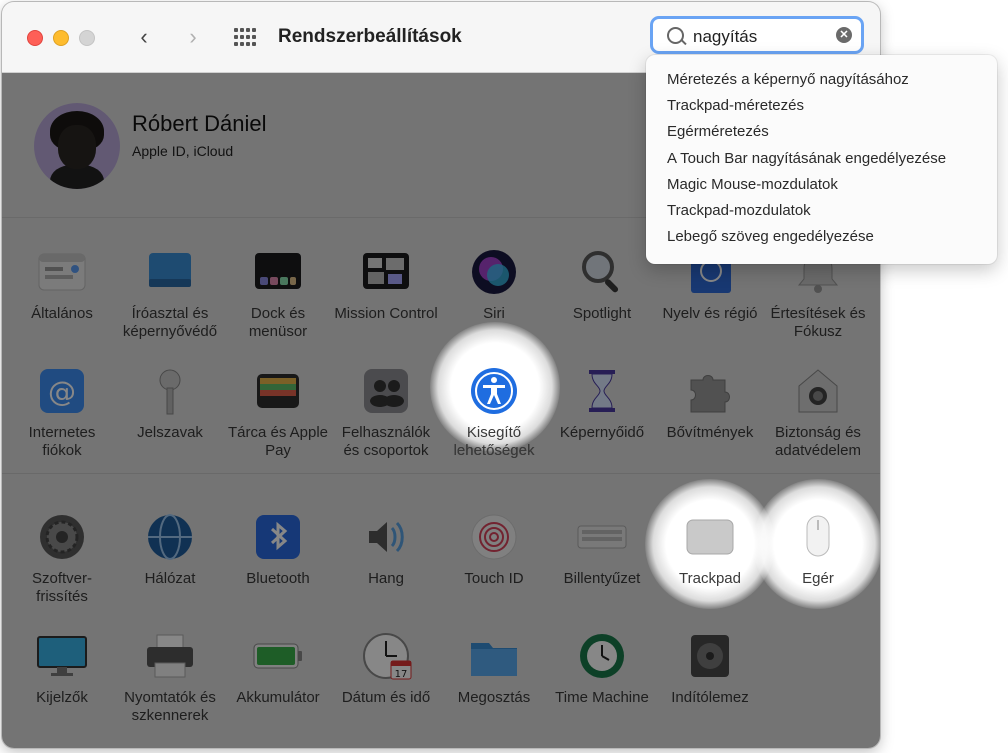  What do you see at coordinates (818, 537) in the screenshot?
I see `mouse-icon` at bounding box center [818, 537].